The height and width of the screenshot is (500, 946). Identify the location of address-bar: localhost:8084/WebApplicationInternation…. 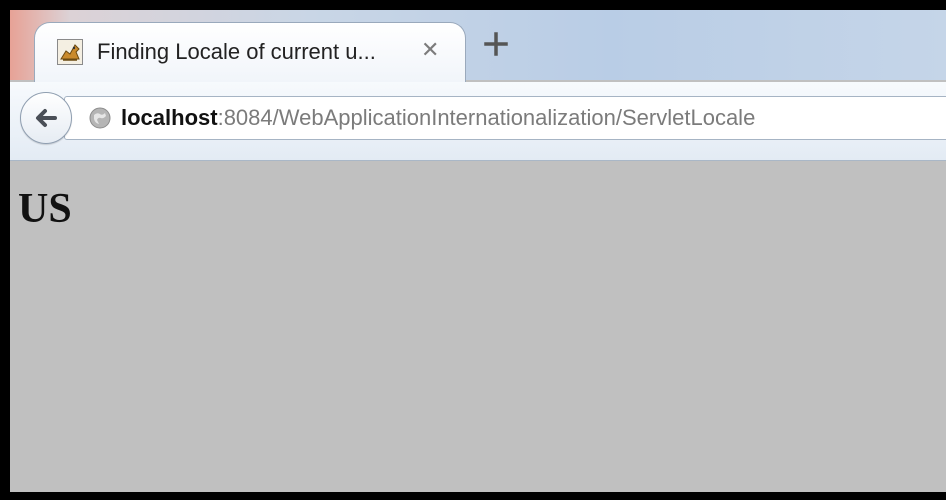
(505, 118).